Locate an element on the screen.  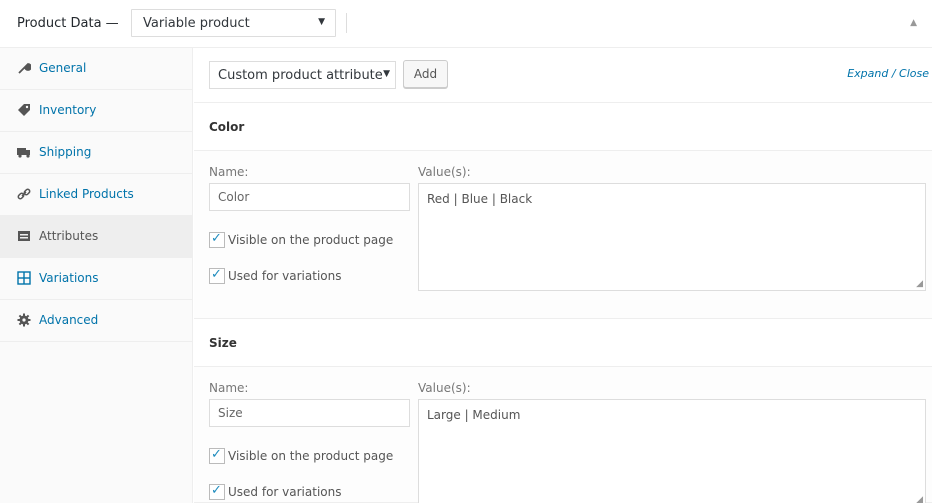
attribute-header-color: Color is located at coordinates (563, 127).